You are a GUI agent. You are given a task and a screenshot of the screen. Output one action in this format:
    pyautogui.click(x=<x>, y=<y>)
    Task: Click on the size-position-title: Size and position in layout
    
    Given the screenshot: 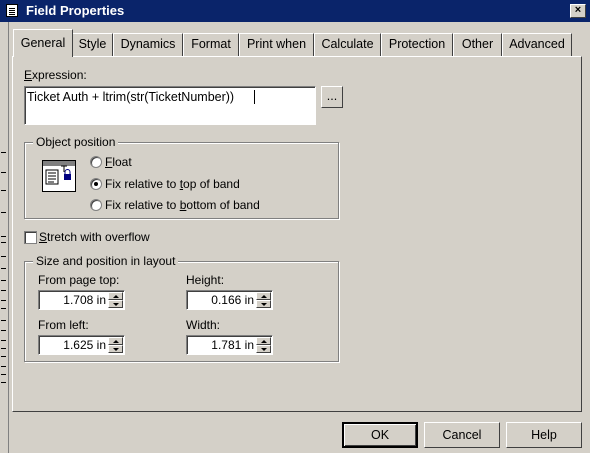 What is the action you would take?
    pyautogui.click(x=106, y=261)
    